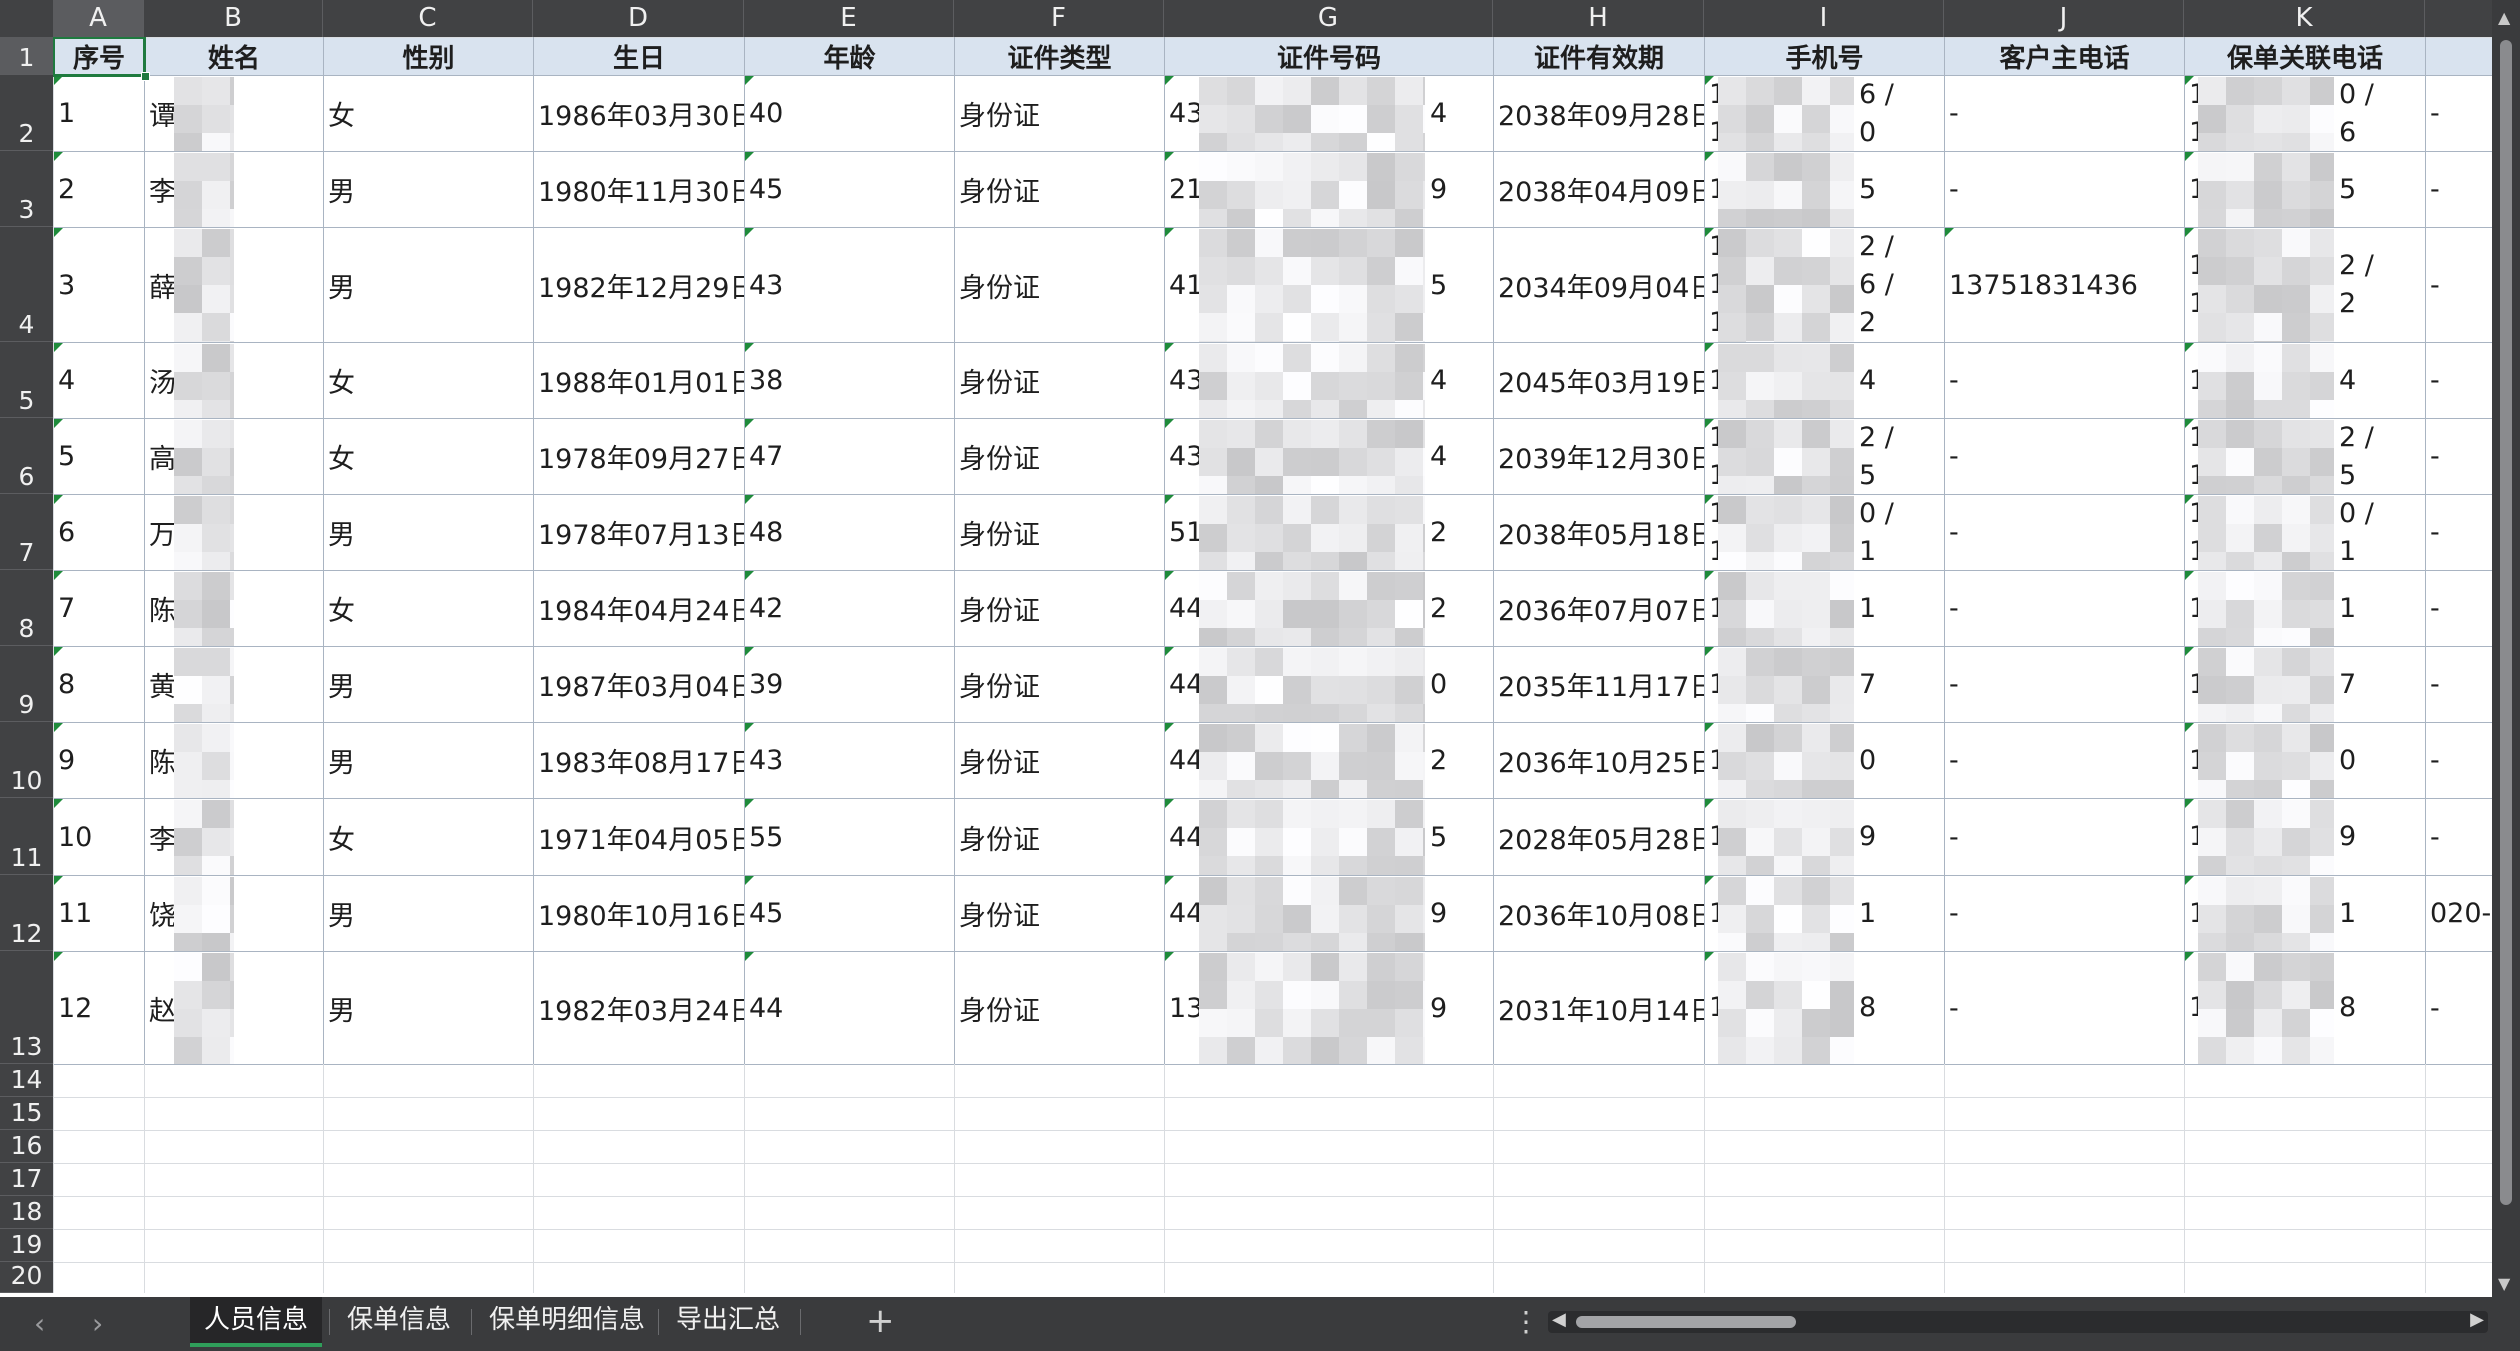  What do you see at coordinates (99, 532) in the screenshot?
I see `cell-seq: 6` at bounding box center [99, 532].